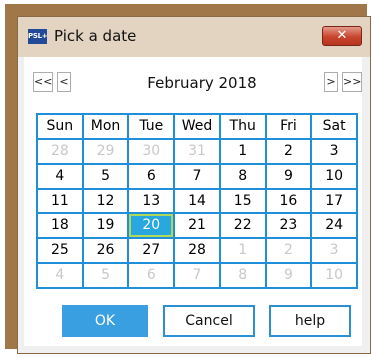 This screenshot has width=372, height=356. Describe the element at coordinates (288, 151) in the screenshot. I see `day-cell: 2` at that location.